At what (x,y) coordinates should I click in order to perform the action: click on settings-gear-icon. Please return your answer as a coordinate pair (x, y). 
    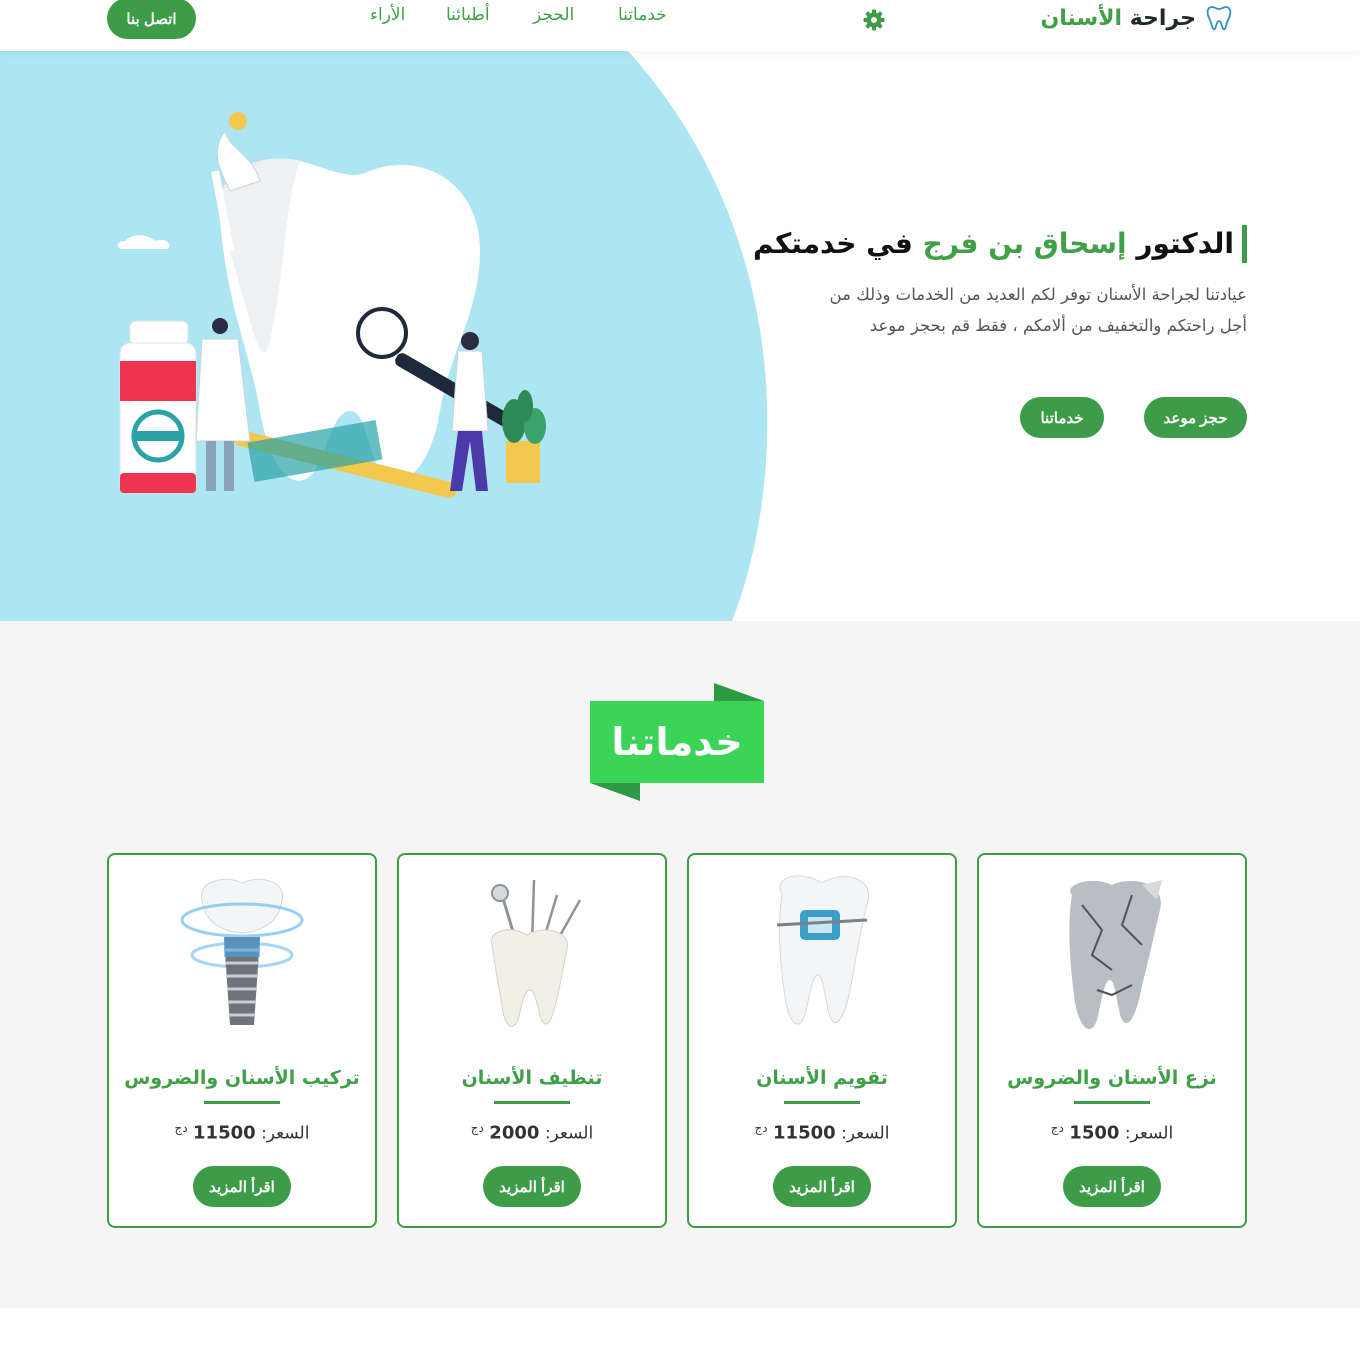
    Looking at the image, I should click on (874, 20).